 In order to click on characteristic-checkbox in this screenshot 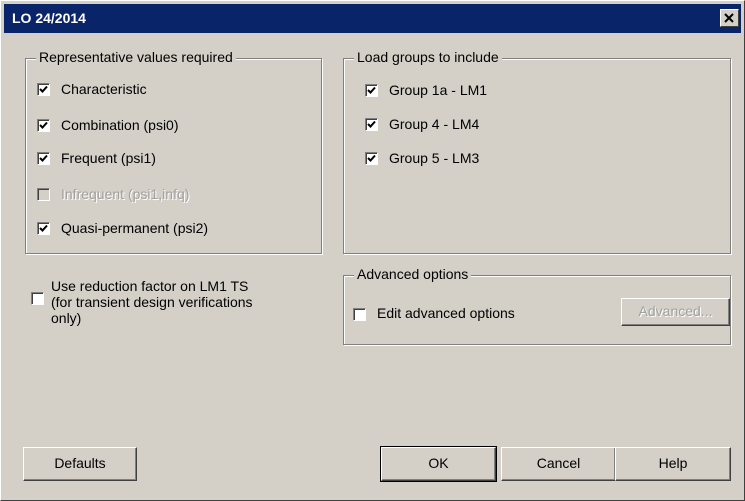, I will do `click(43, 89)`.